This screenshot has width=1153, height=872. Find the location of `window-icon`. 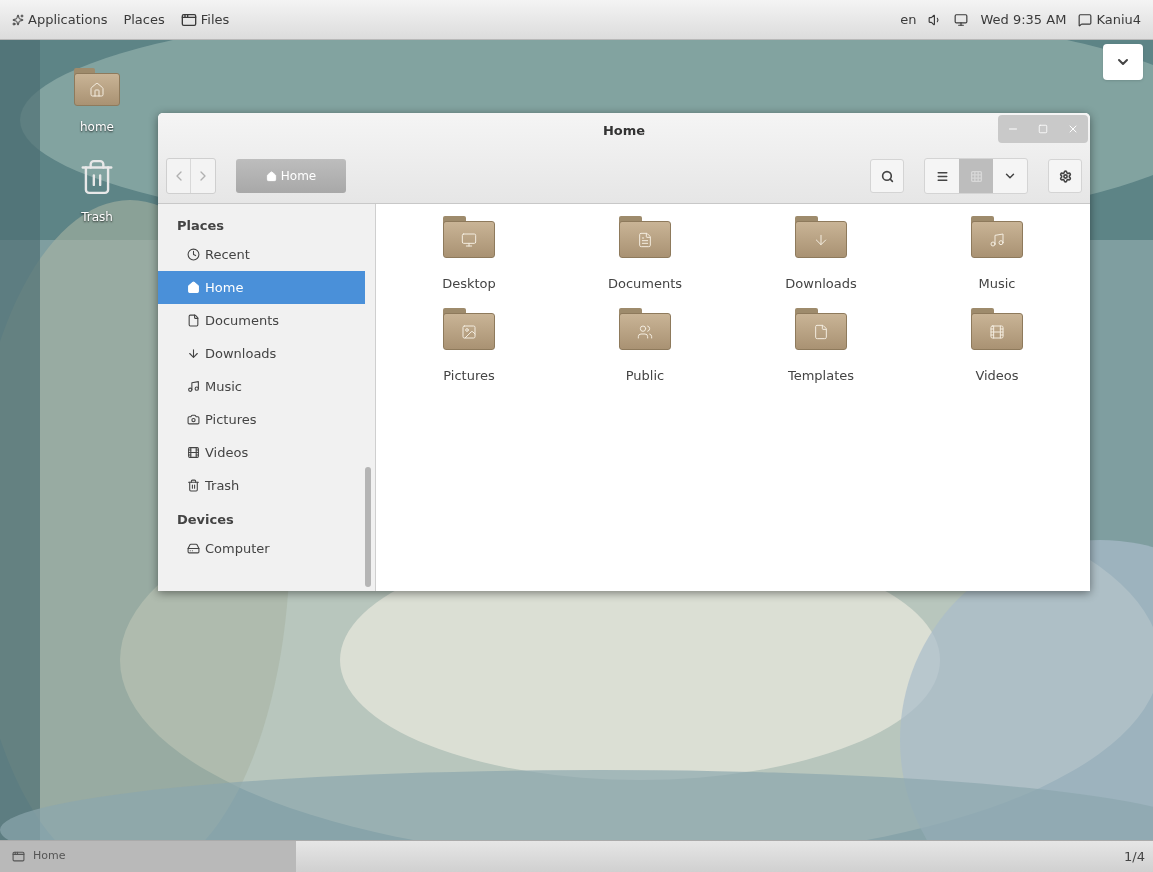

window-icon is located at coordinates (18, 856).